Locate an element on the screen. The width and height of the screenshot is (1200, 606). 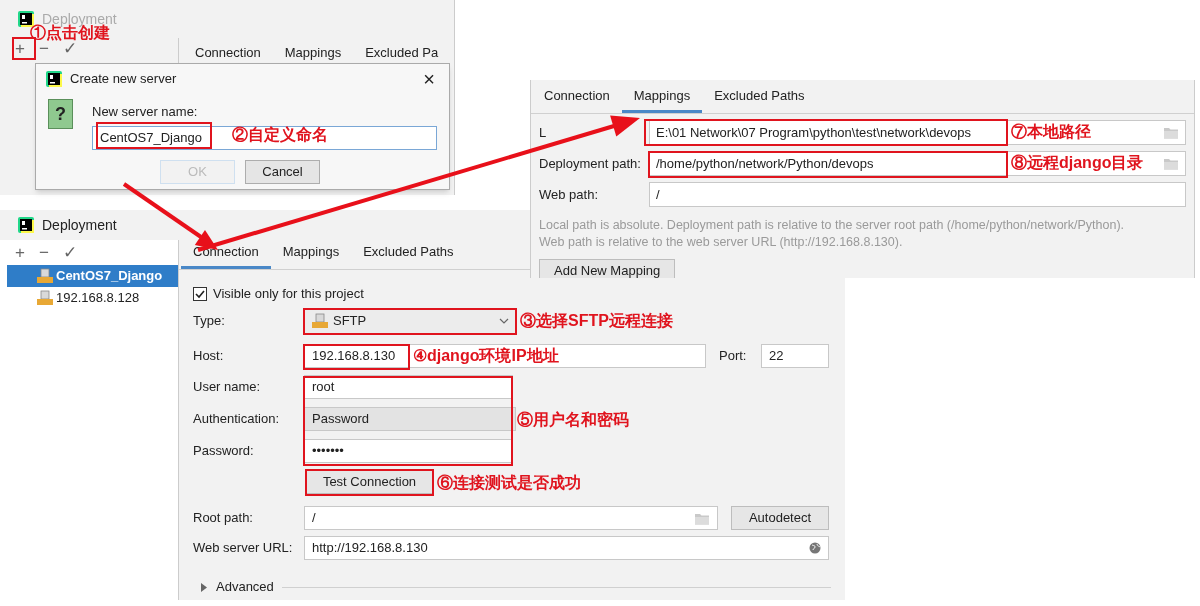
toolbar-button: − is located at coordinates (43, 252).